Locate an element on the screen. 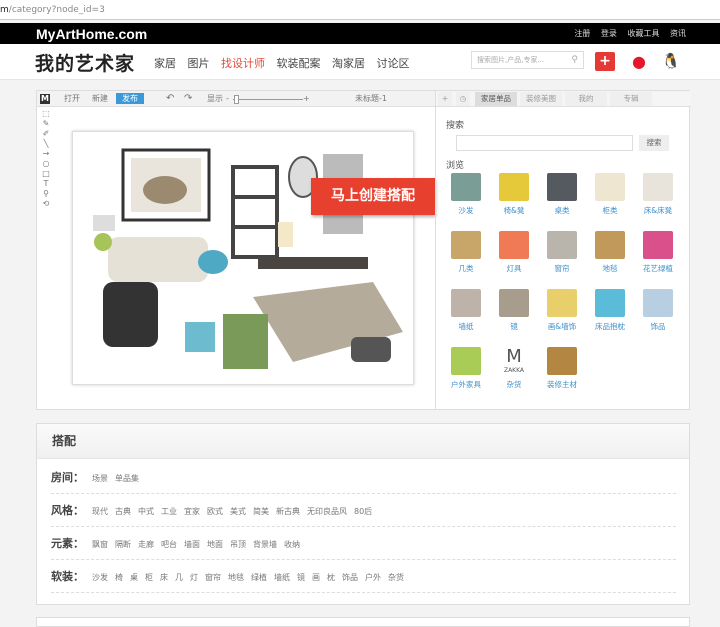  filter-option: 新古典 is located at coordinates (288, 511).